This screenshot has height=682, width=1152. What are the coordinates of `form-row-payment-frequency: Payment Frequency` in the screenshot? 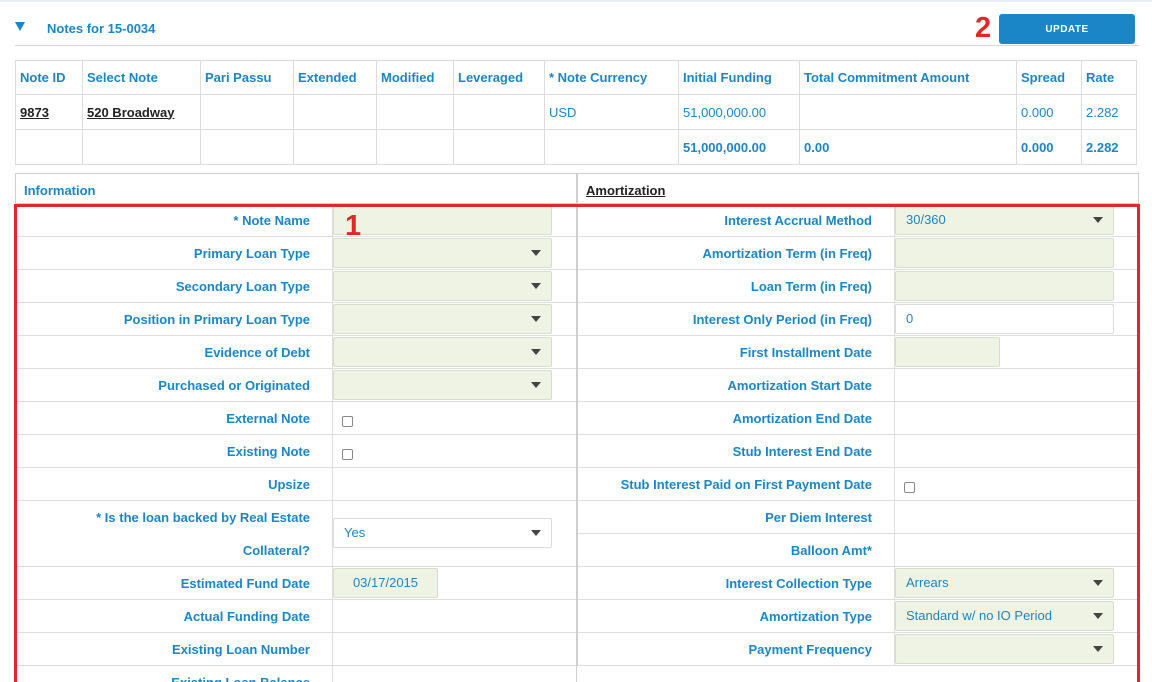 It's located at (858, 649).